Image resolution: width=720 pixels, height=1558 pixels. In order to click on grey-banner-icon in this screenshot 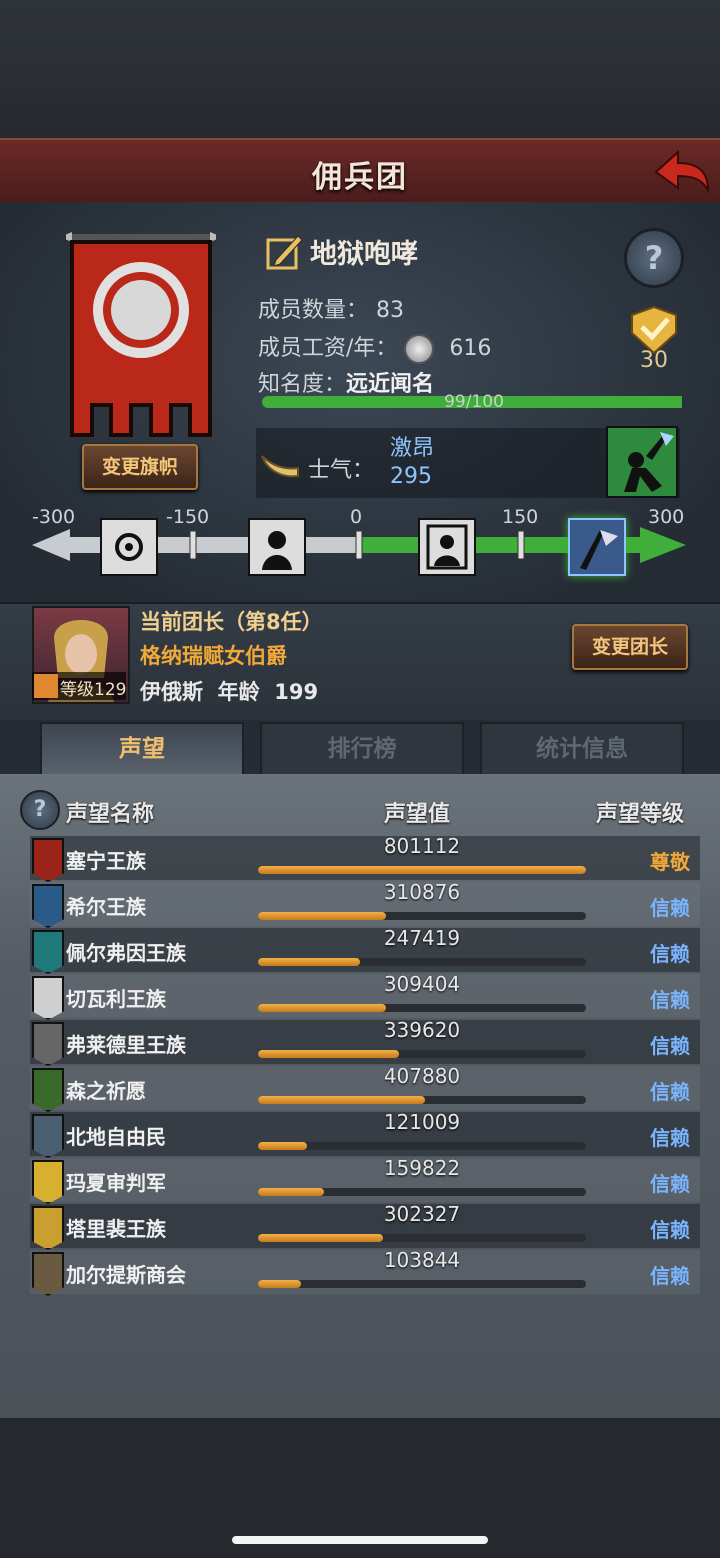, I will do `click(48, 1044)`.